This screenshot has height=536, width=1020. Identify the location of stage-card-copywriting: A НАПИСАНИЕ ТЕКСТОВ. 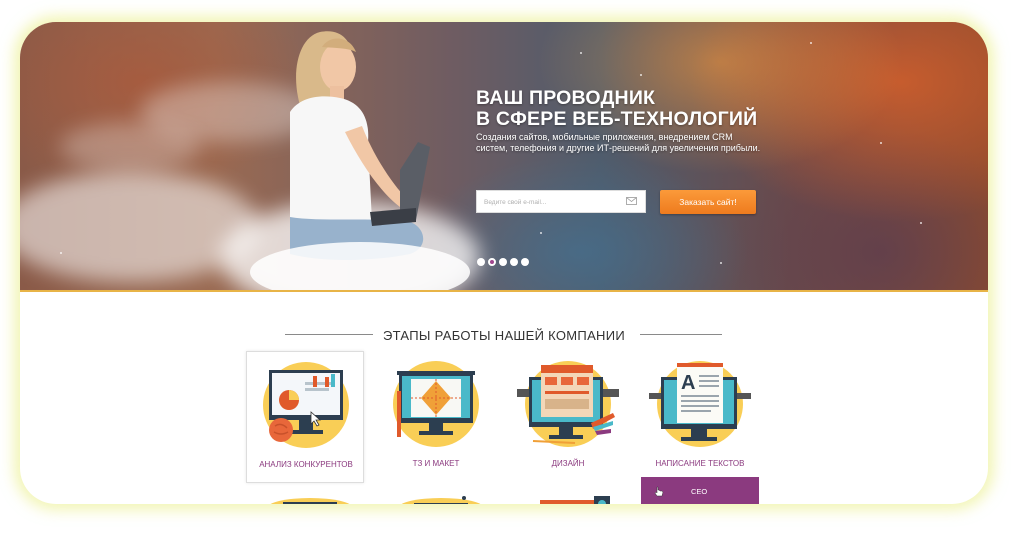
(700, 417).